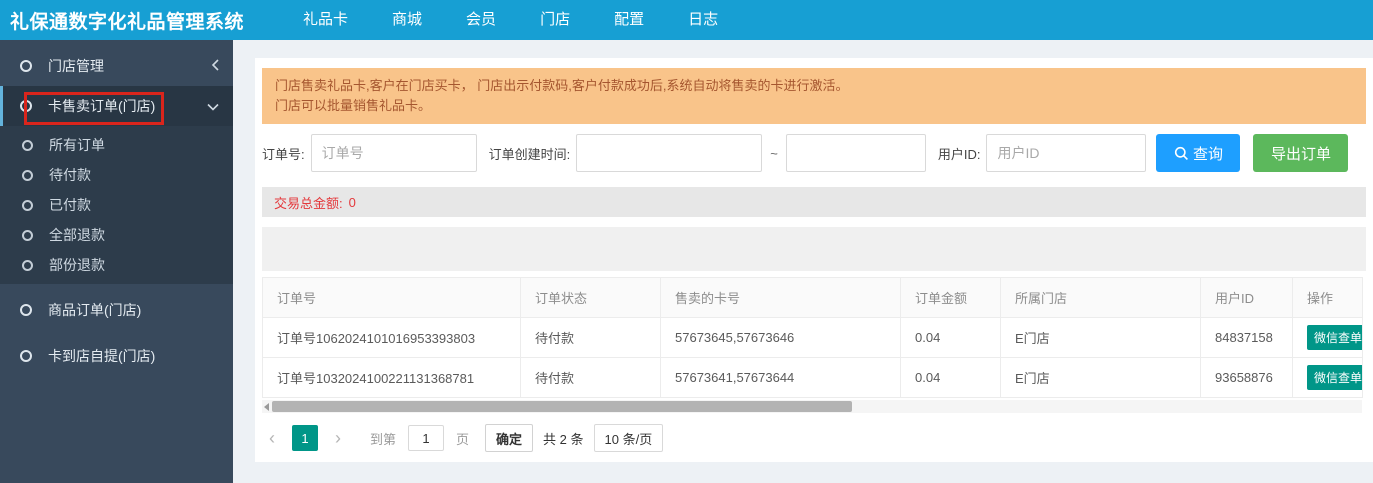 The width and height of the screenshot is (1373, 483). I want to click on sidebar-subitem-label: 全部退款, so click(77, 235).